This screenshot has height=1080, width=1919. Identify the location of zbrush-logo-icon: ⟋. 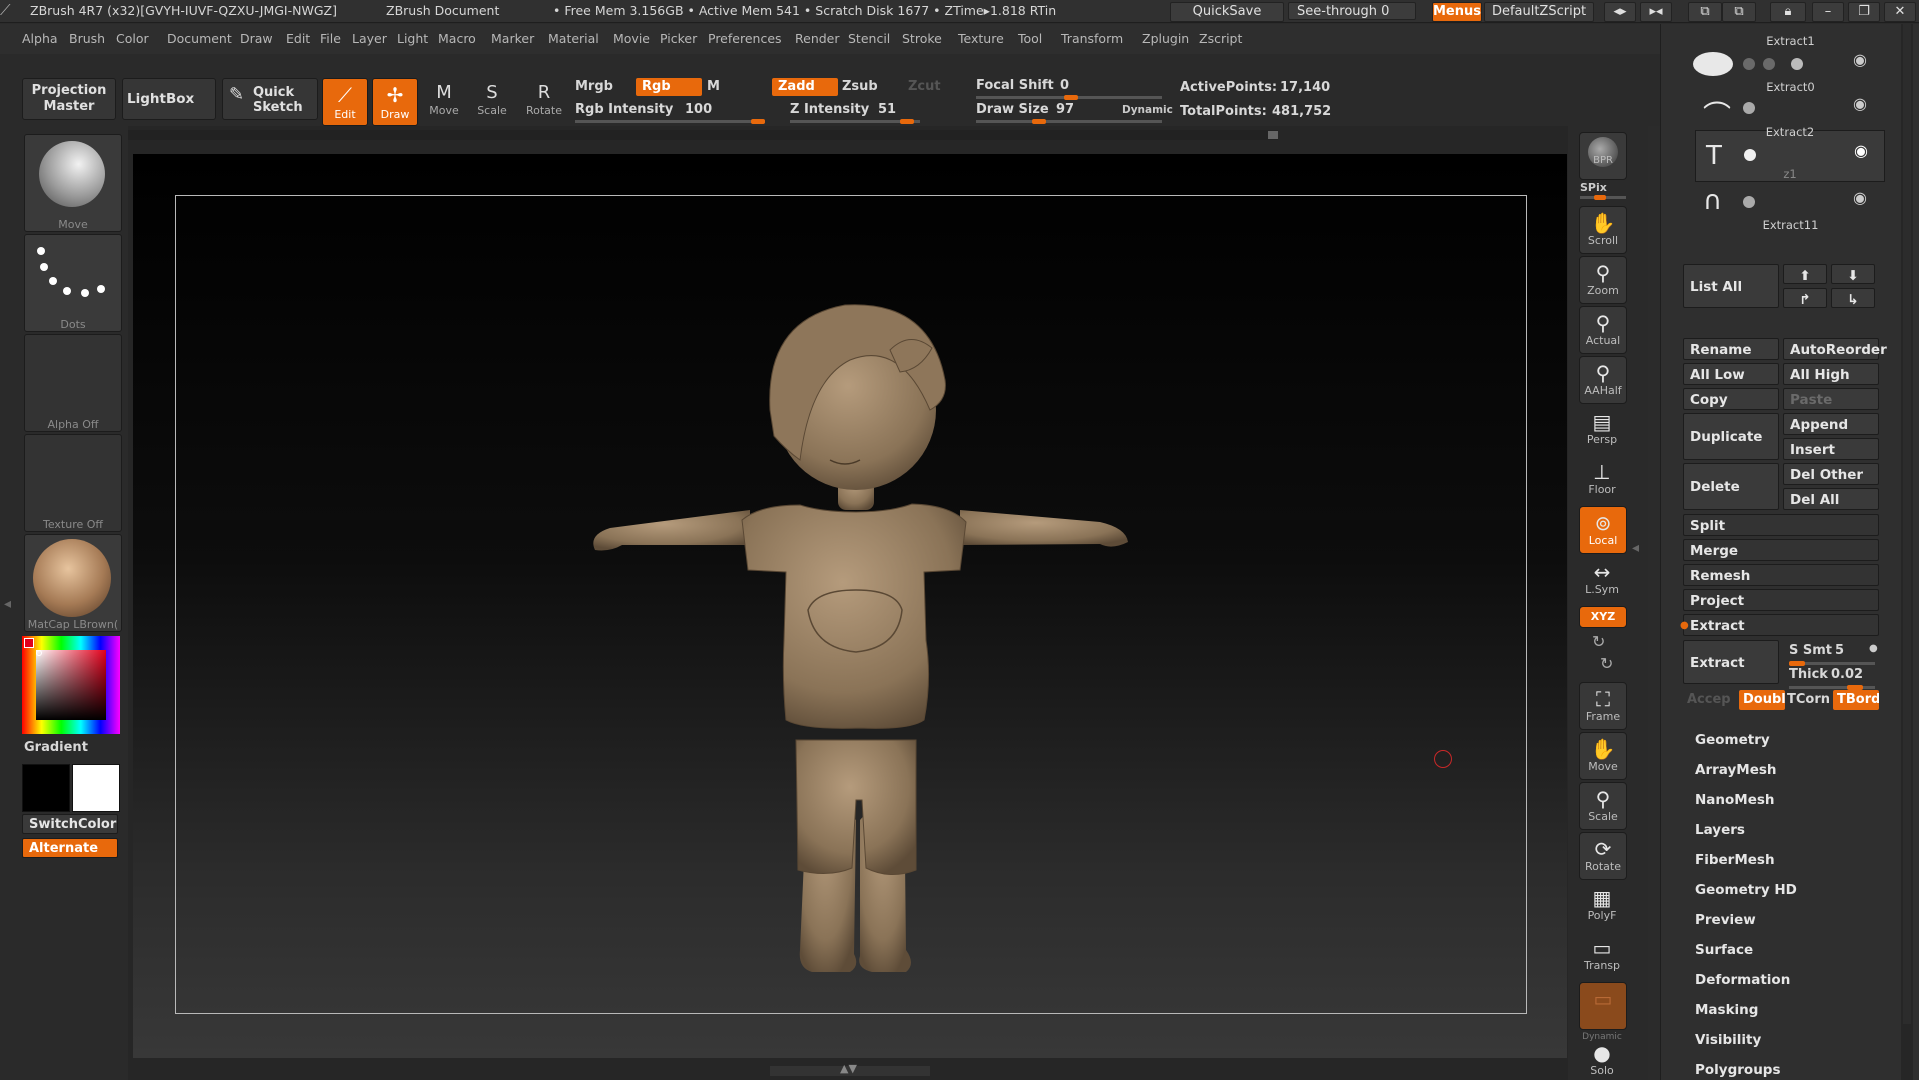
(5, 10).